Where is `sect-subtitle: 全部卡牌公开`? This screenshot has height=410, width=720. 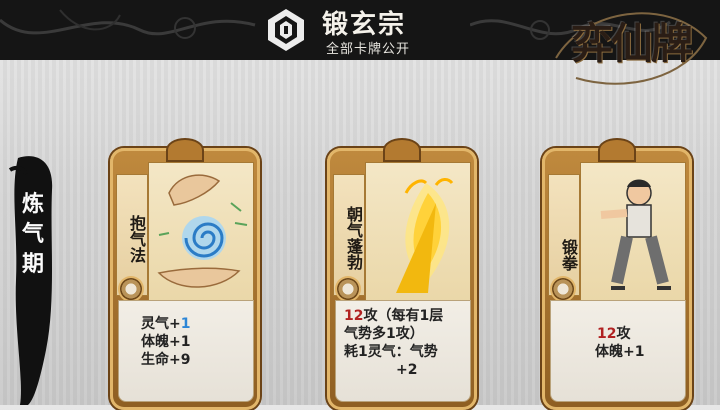 sect-subtitle: 全部卡牌公开 is located at coordinates (368, 49).